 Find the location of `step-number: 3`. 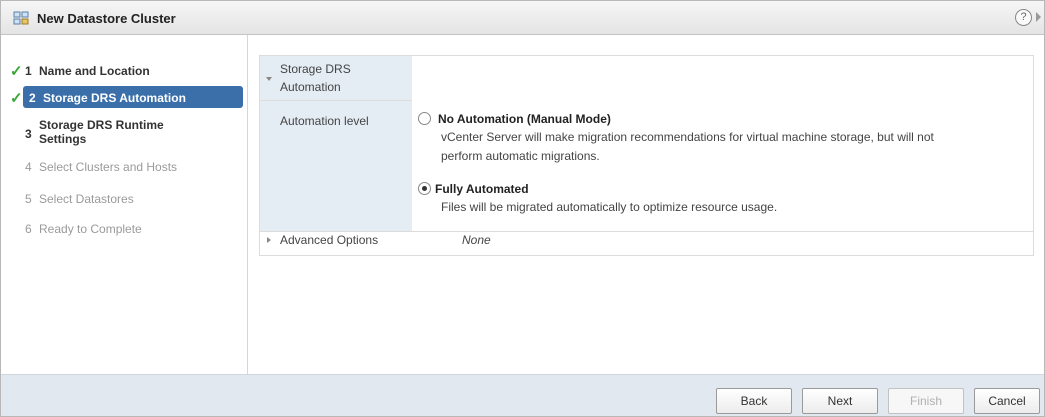

step-number: 3 is located at coordinates (28, 134).